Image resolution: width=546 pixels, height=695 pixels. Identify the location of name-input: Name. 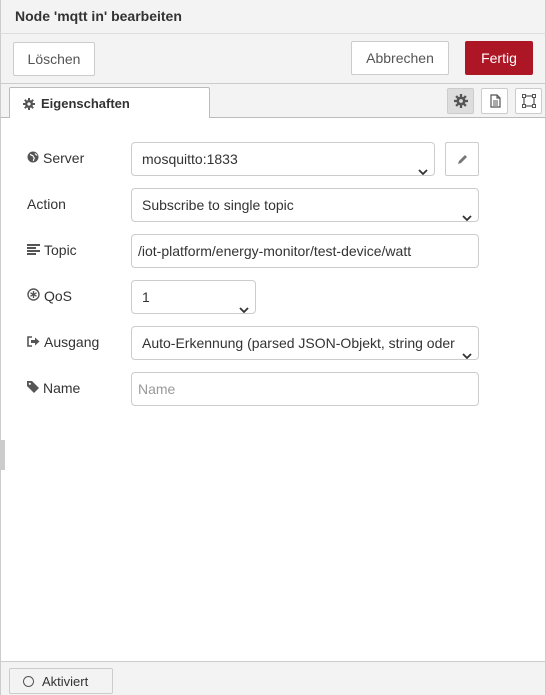
(305, 389).